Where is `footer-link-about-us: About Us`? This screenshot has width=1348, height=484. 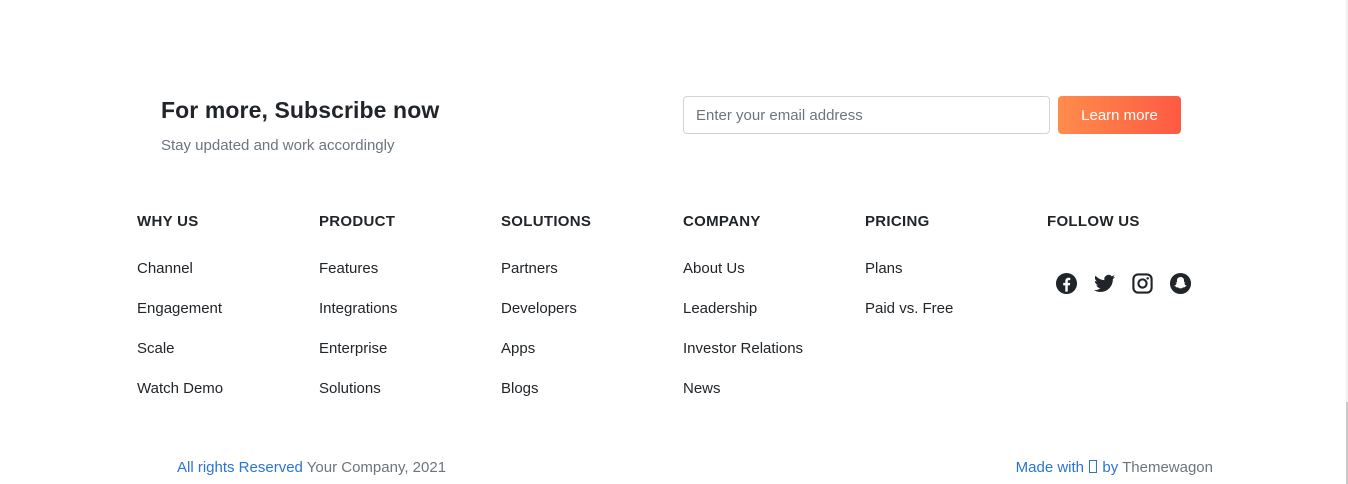
footer-link-about-us: About Us is located at coordinates (714, 268).